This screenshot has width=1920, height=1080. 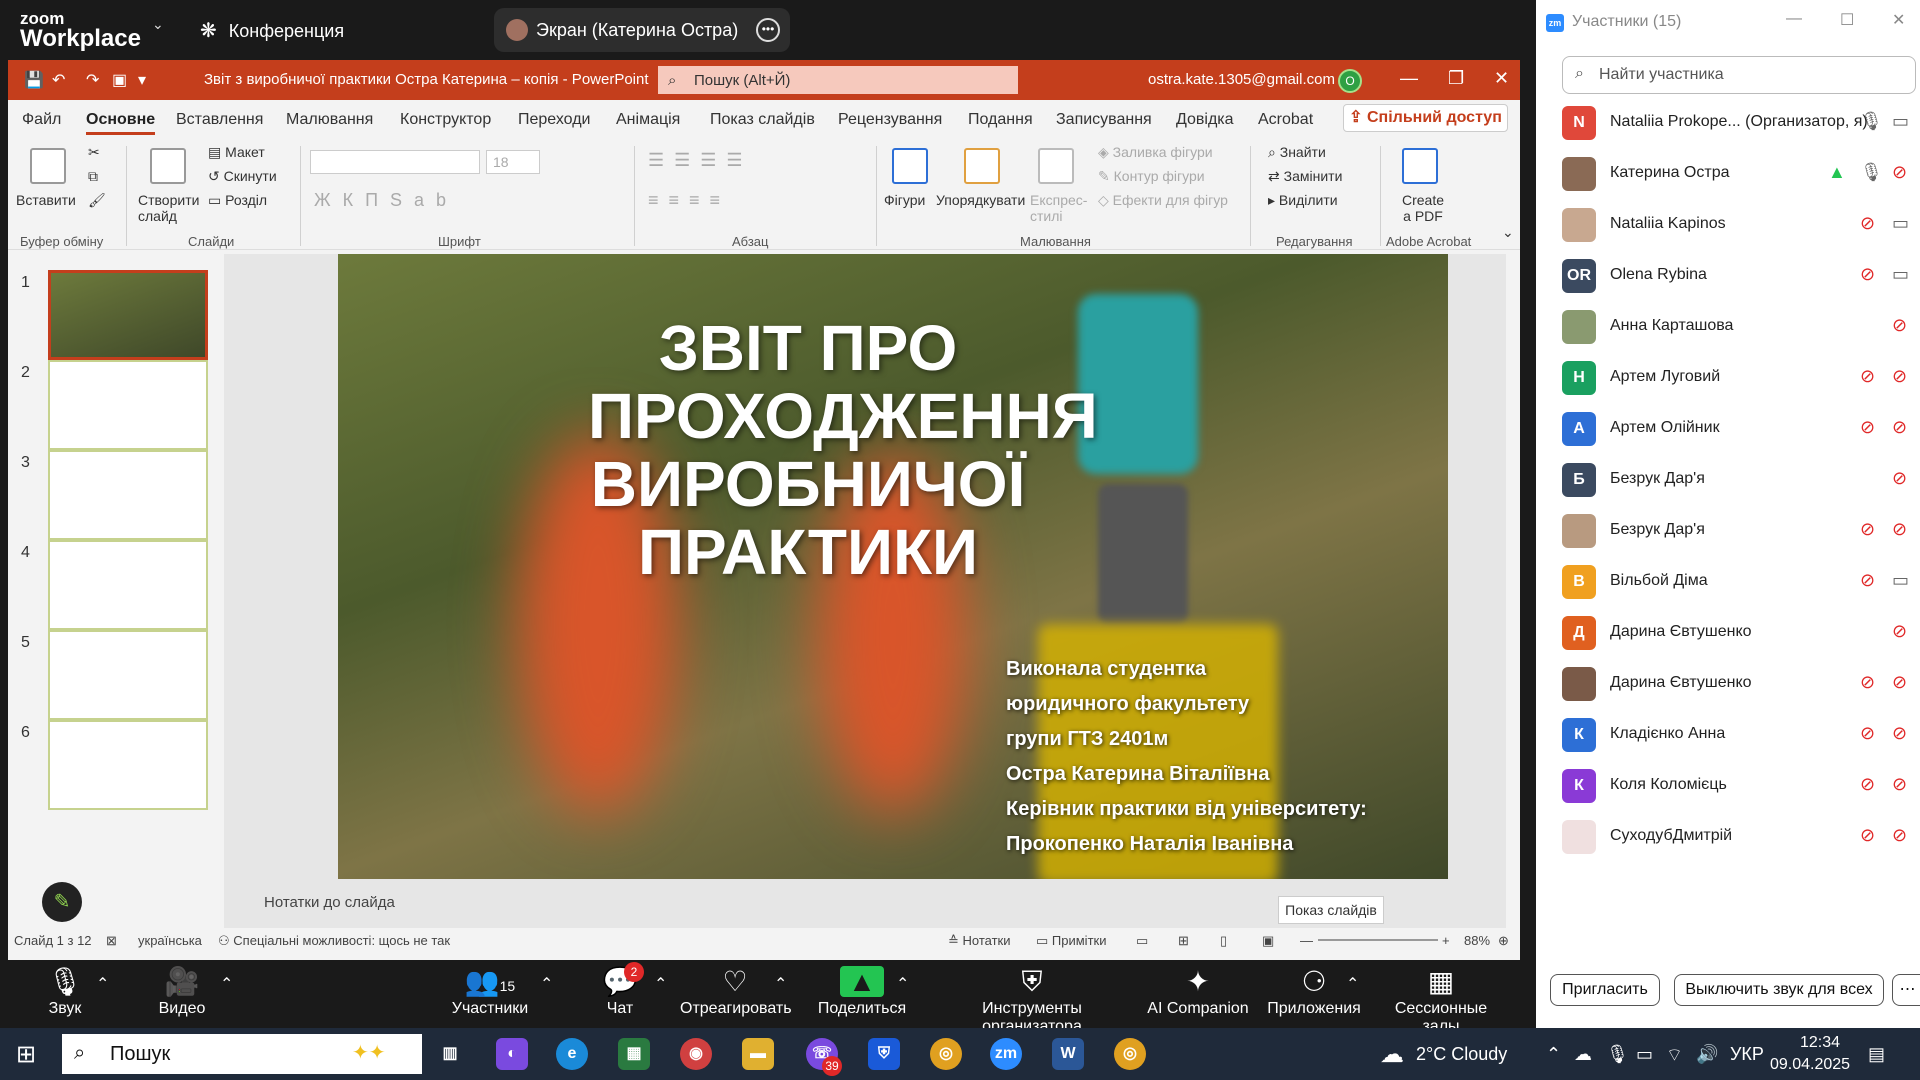 What do you see at coordinates (1900, 580) in the screenshot?
I see `video-camera-icon: ▭` at bounding box center [1900, 580].